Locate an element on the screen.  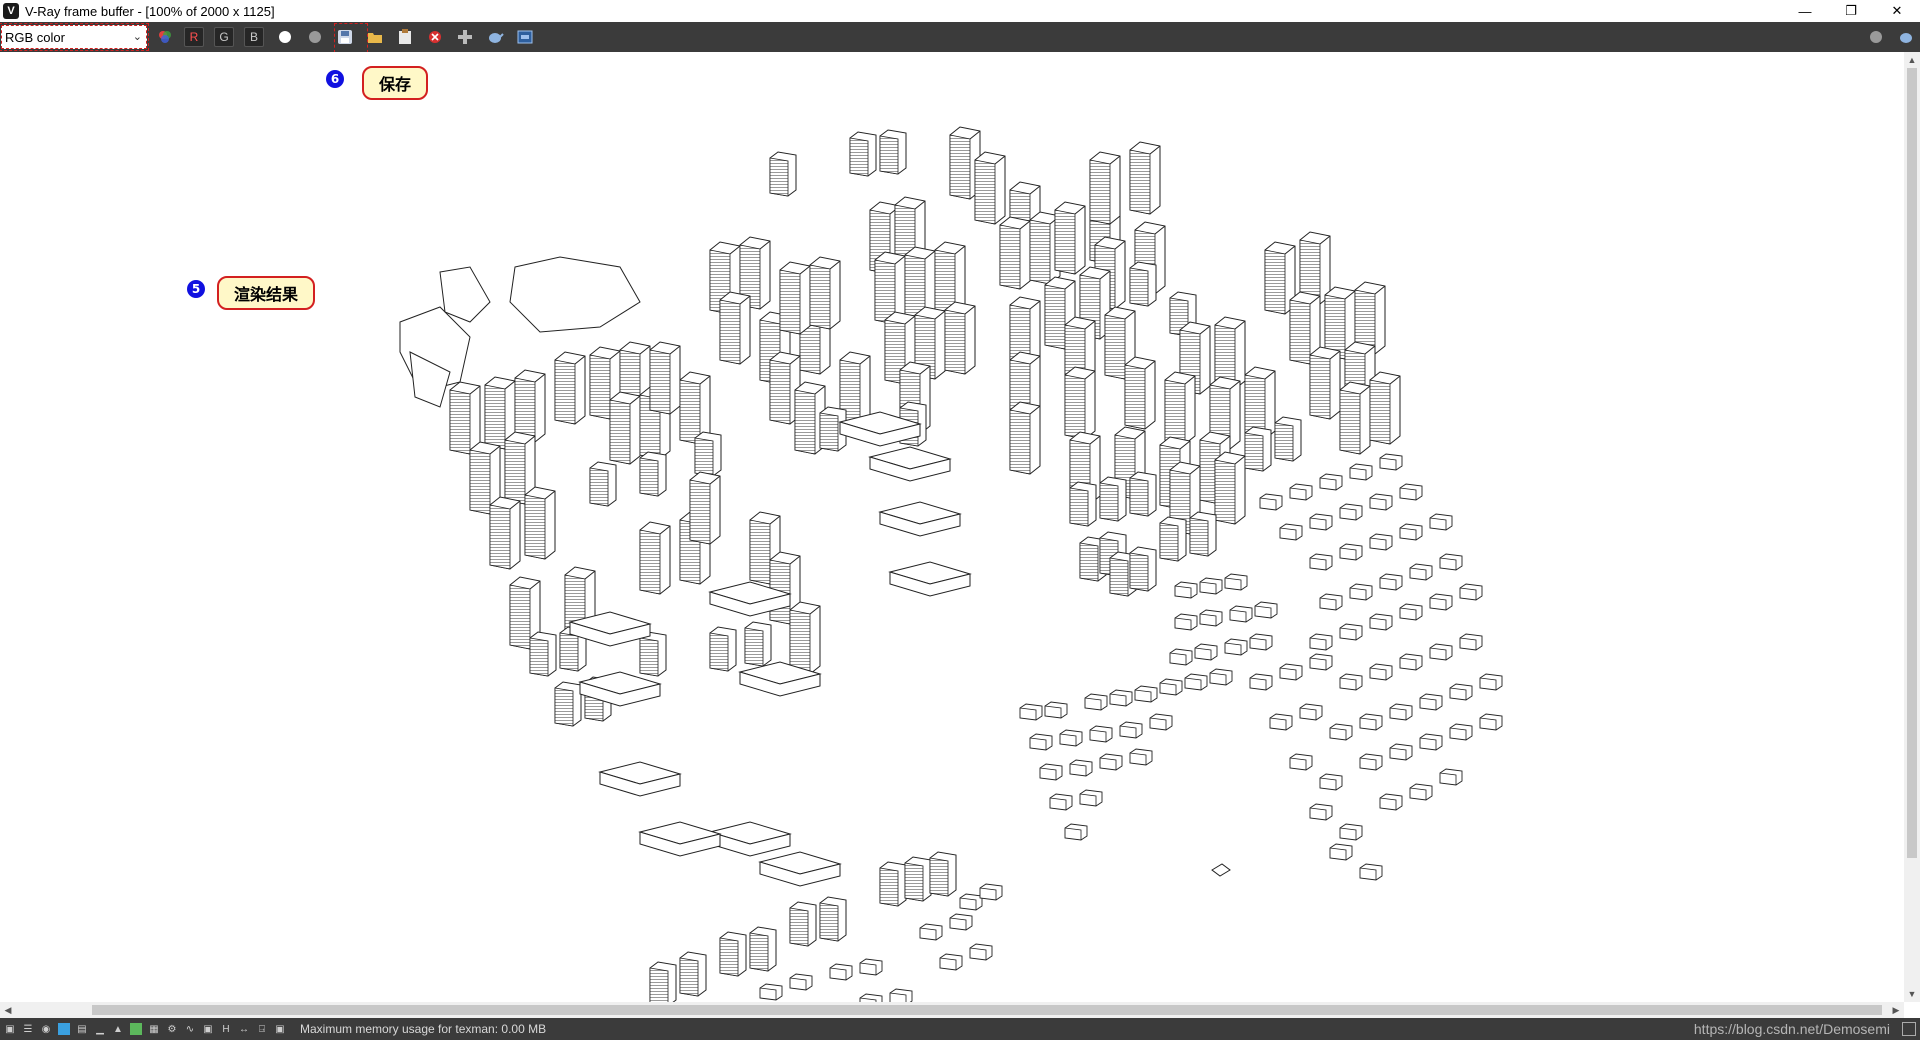
clear-icon is located at coordinates (435, 37).